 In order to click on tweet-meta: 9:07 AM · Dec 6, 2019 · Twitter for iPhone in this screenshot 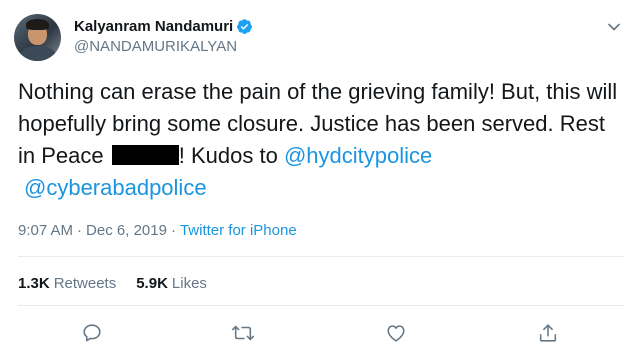, I will do `click(157, 230)`.